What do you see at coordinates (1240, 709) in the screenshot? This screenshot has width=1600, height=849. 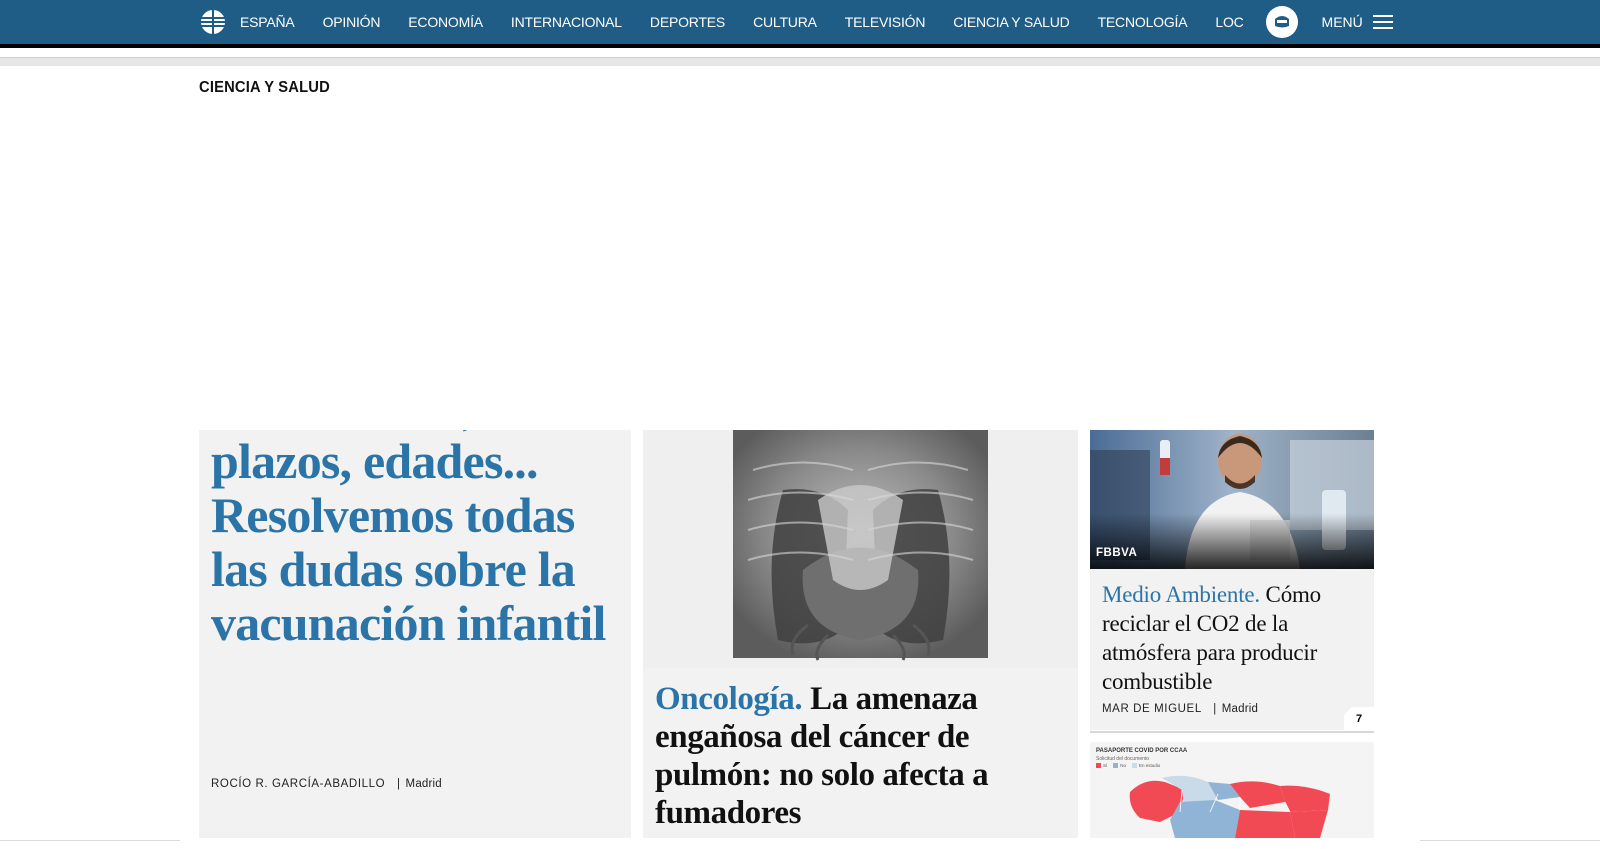 I see `third-story-location: Madrid` at bounding box center [1240, 709].